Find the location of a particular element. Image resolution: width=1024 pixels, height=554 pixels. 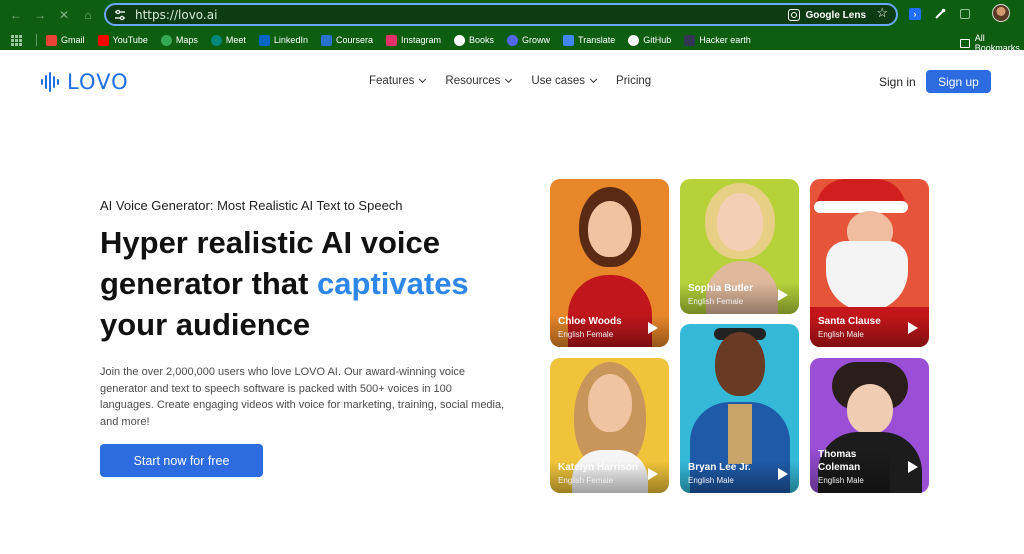

bookmark-instagram: Instagram is located at coordinates (413, 40).